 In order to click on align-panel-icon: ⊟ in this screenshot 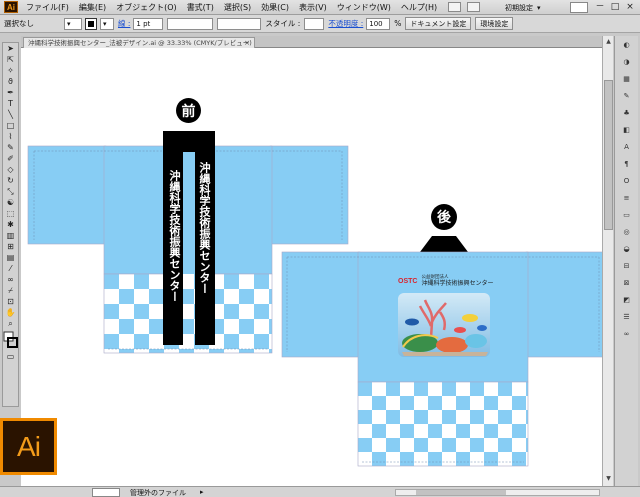, I will do `click(627, 265)`.